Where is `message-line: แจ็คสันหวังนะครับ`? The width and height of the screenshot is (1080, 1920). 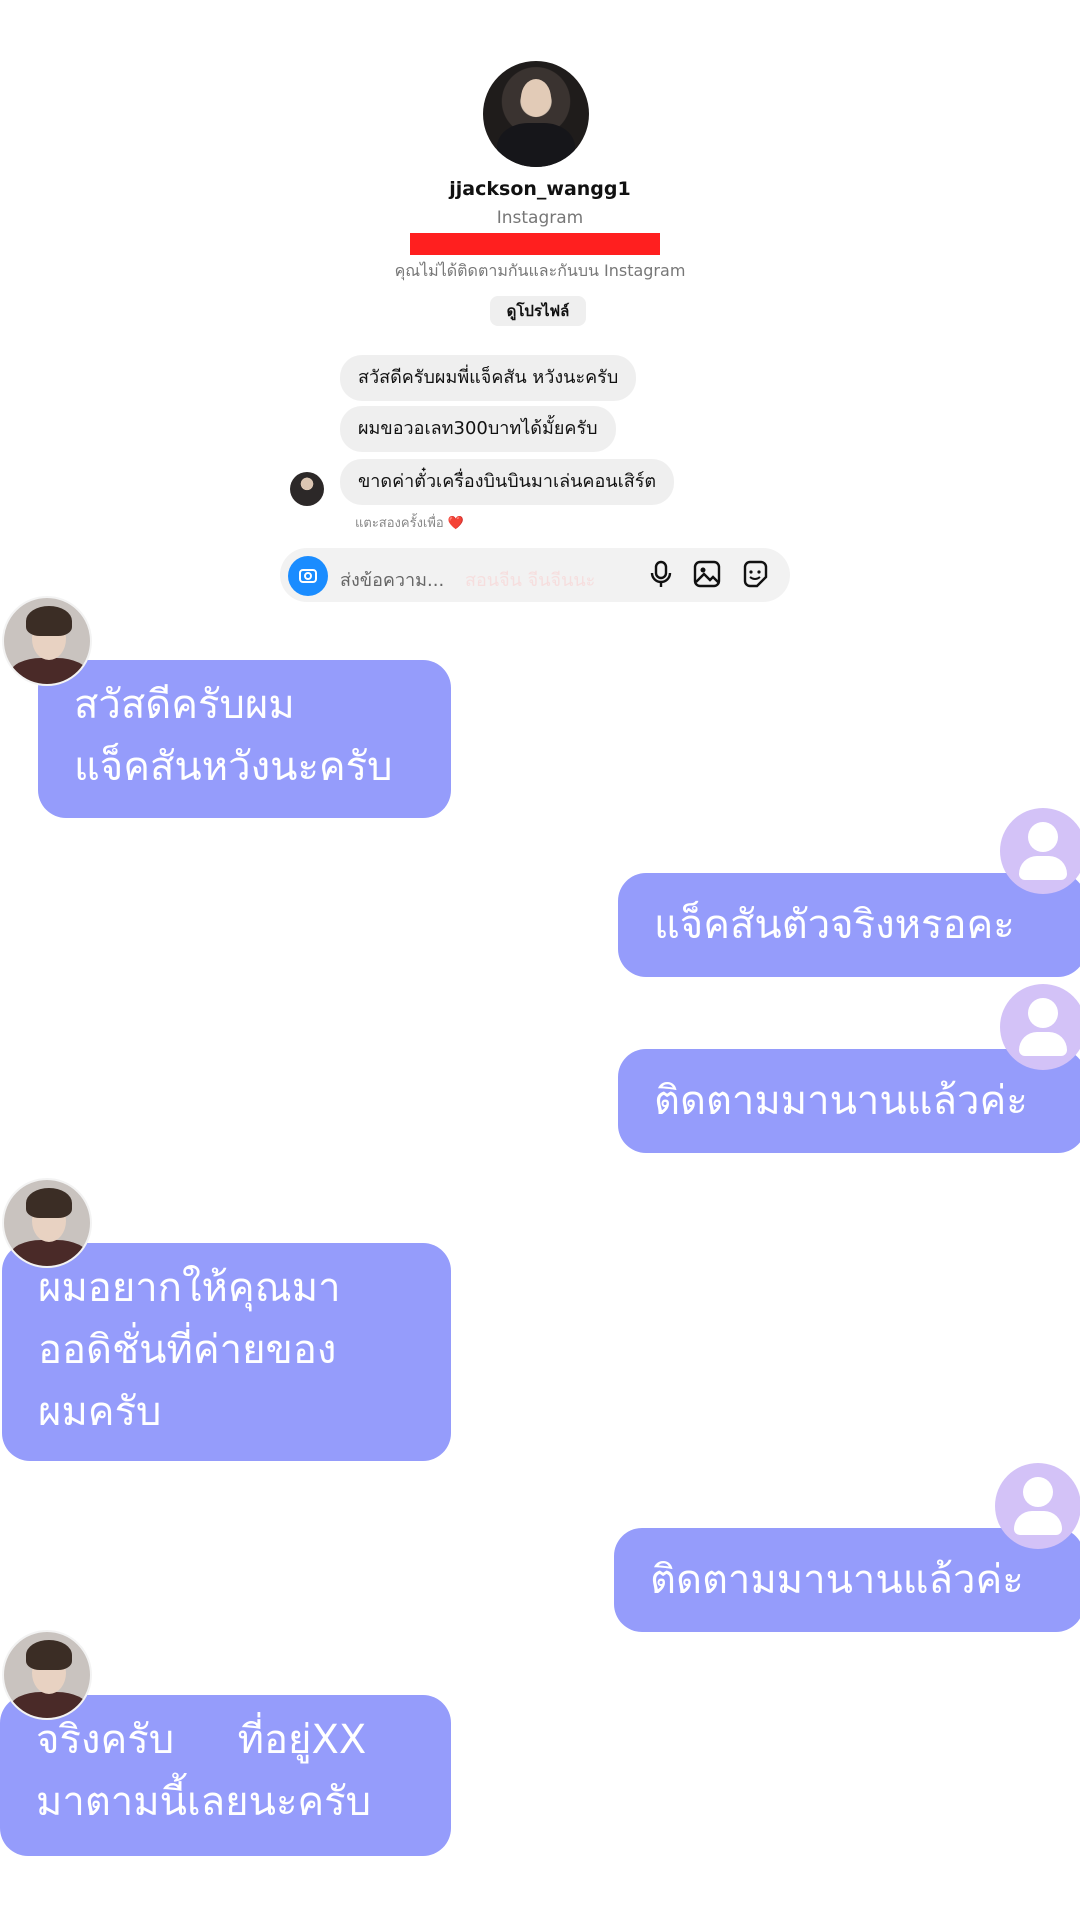 message-line: แจ็คสันหวังนะครับ is located at coordinates (233, 767).